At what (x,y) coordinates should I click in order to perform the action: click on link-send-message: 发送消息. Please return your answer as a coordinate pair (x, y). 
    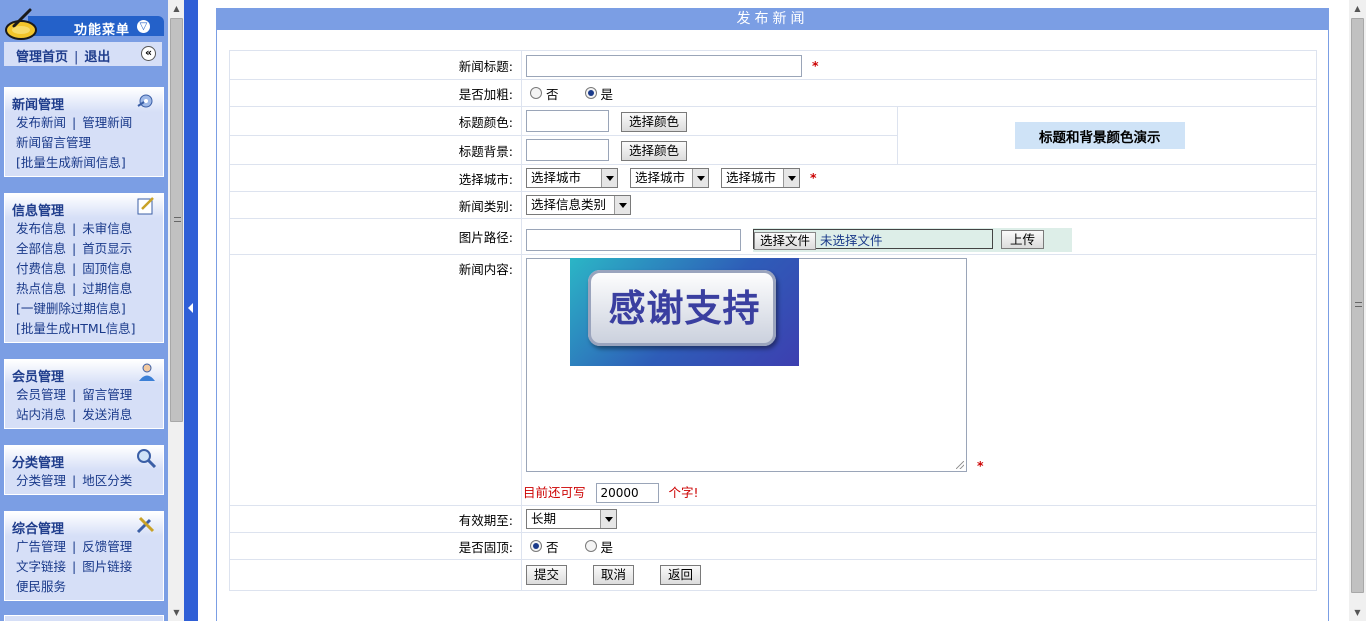
    Looking at the image, I should click on (107, 414).